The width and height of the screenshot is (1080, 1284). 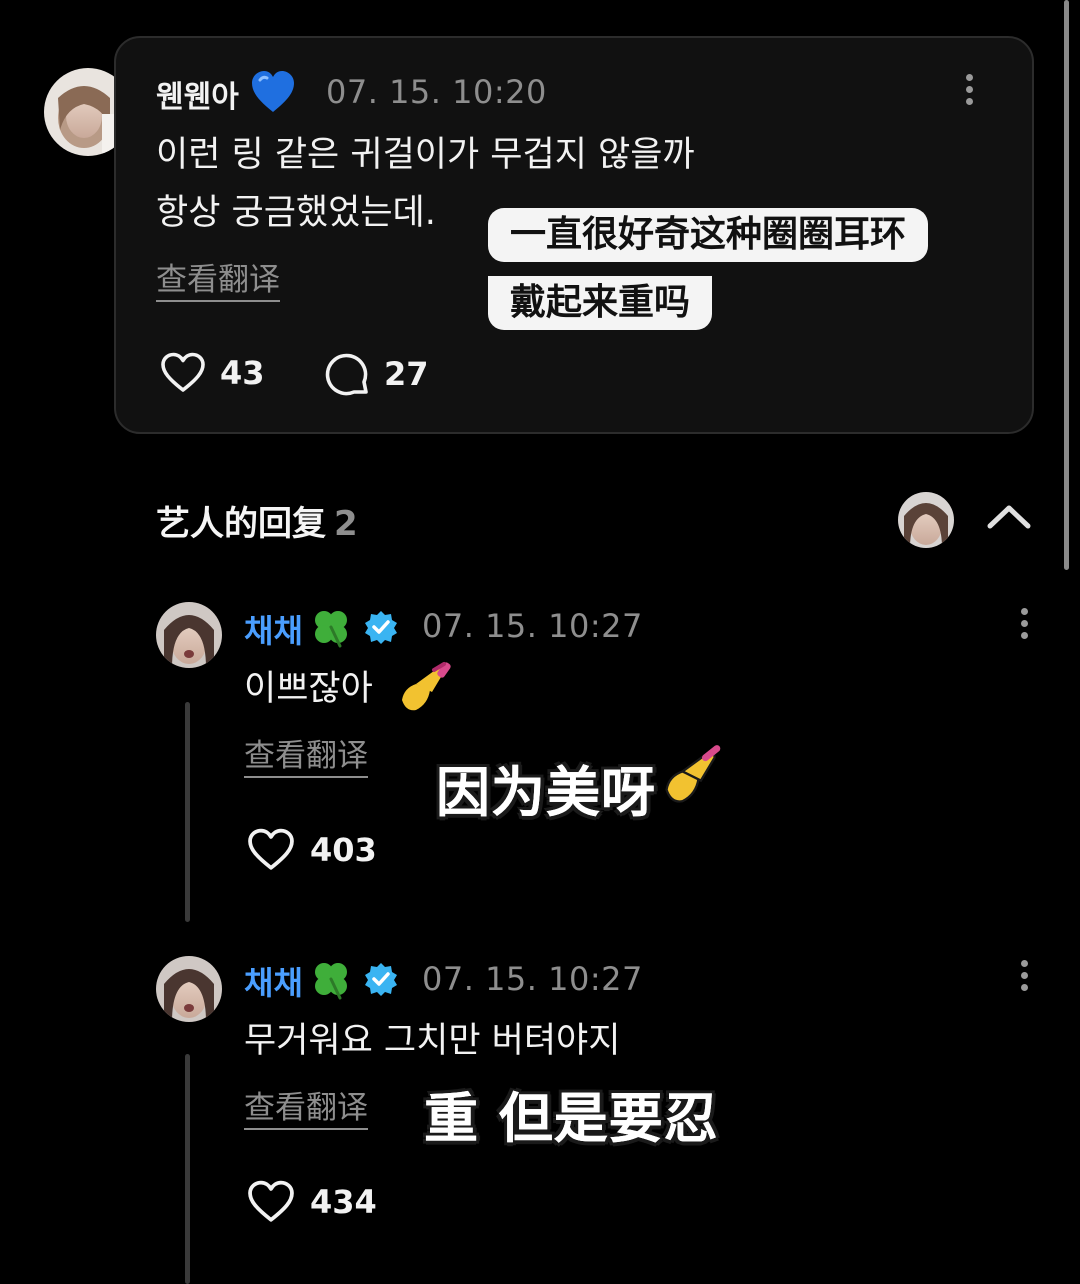 I want to click on reply-like-button: 403, so click(x=311, y=850).